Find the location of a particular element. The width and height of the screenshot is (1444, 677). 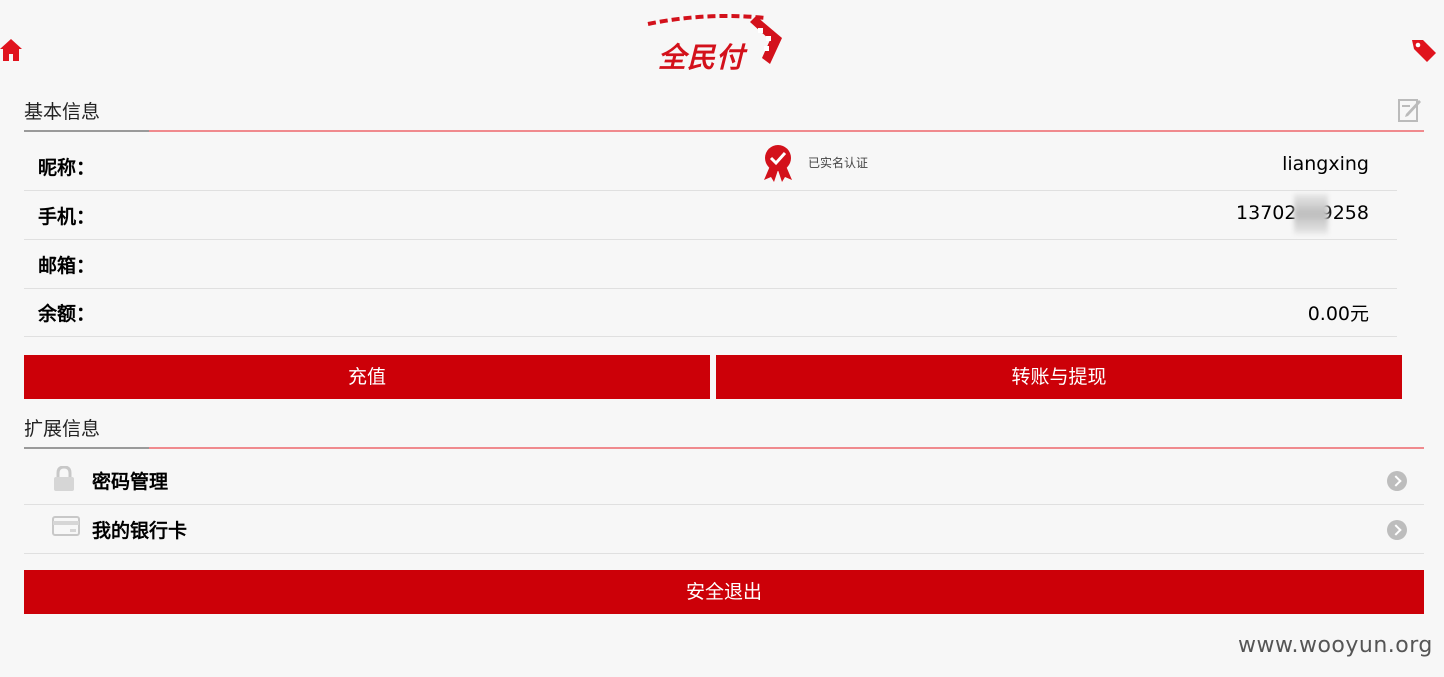

email-row: 邮箱： is located at coordinates (710, 264).